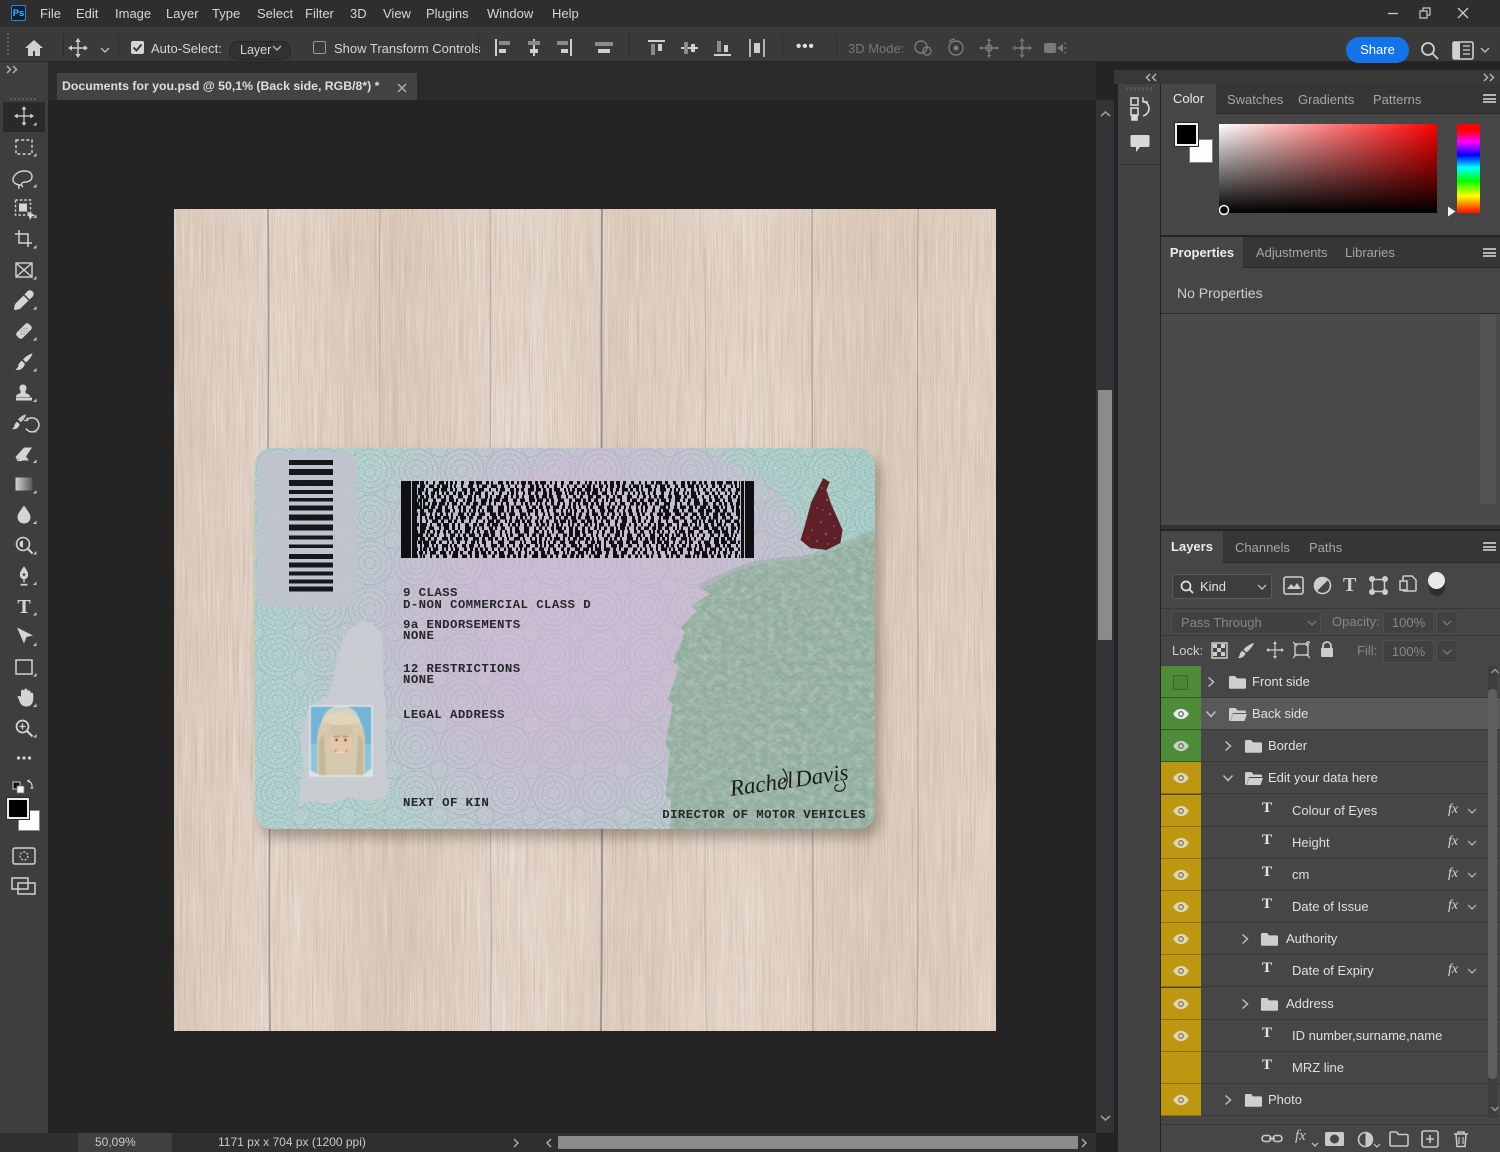 The image size is (1500, 1152). Describe the element at coordinates (446, 803) in the screenshot. I see `svg-text: NEXT OF KIN` at that location.